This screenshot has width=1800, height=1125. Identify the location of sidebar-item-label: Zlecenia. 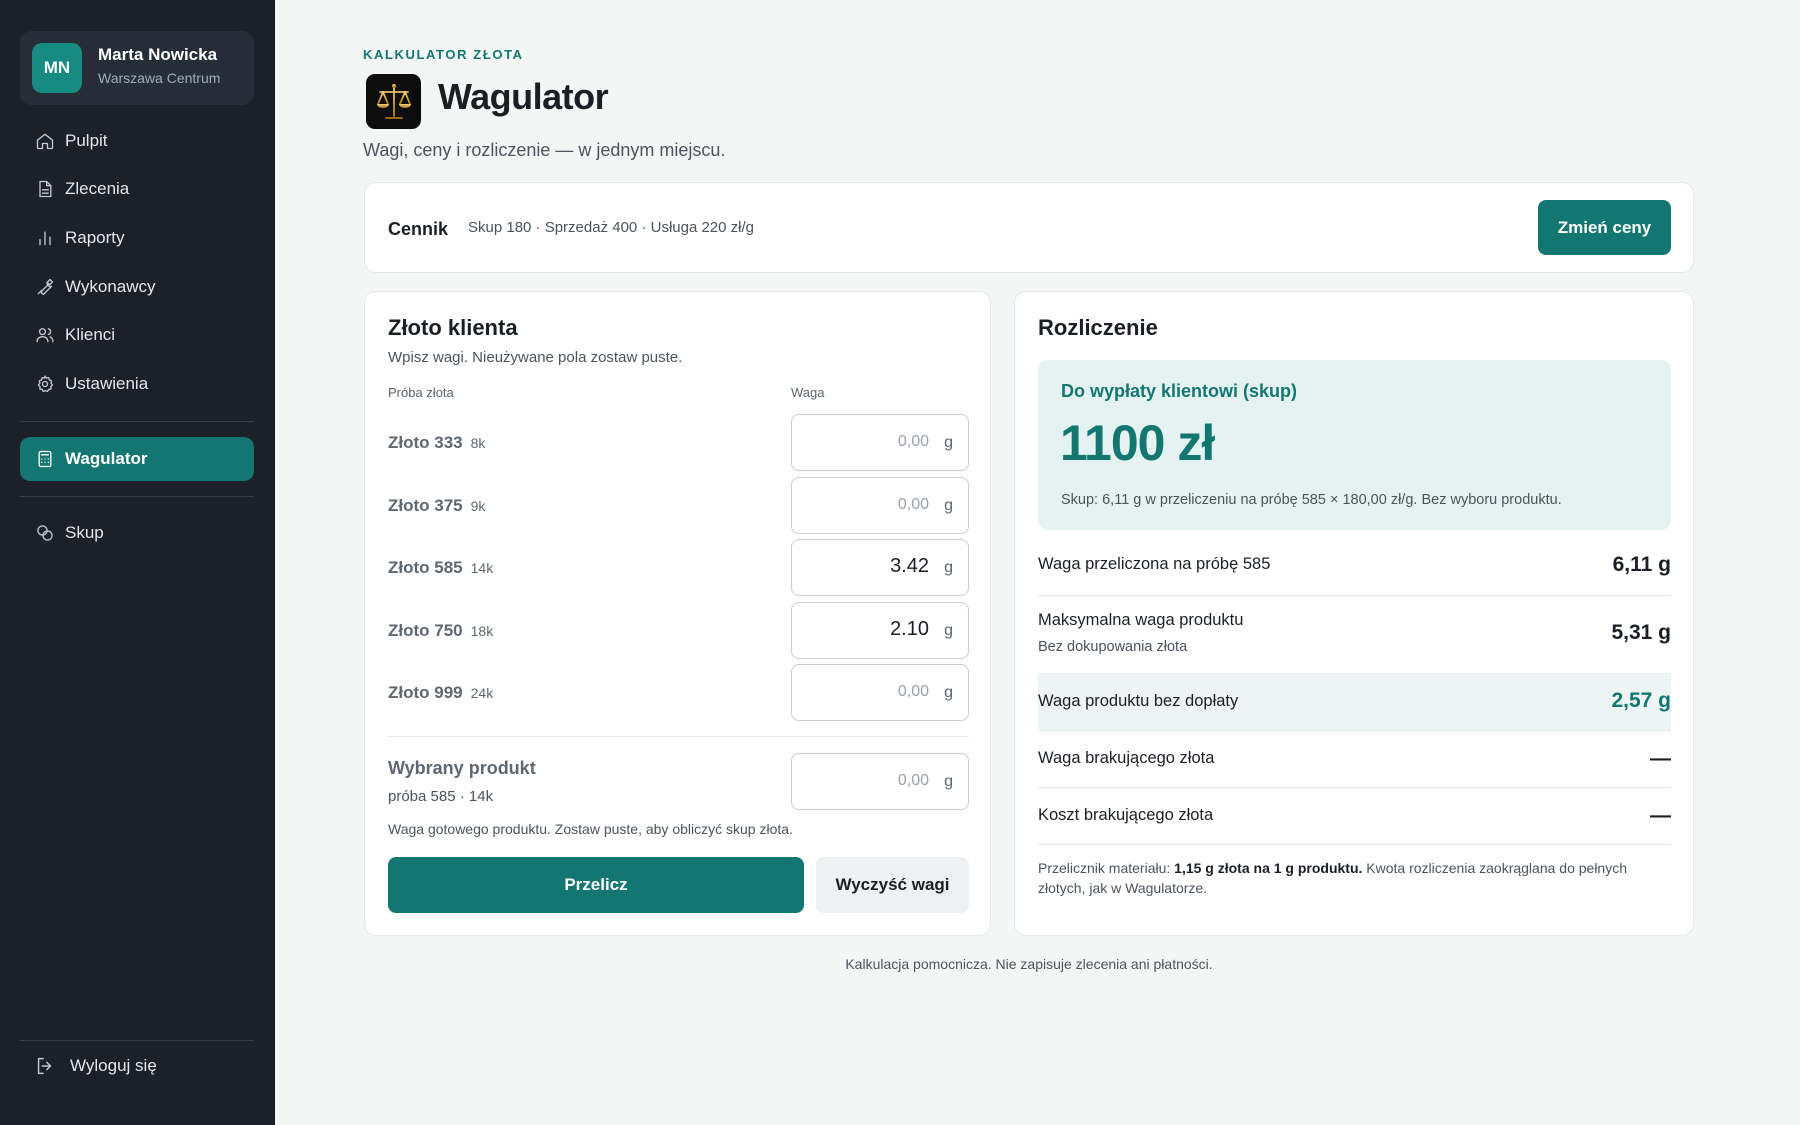
(97, 188).